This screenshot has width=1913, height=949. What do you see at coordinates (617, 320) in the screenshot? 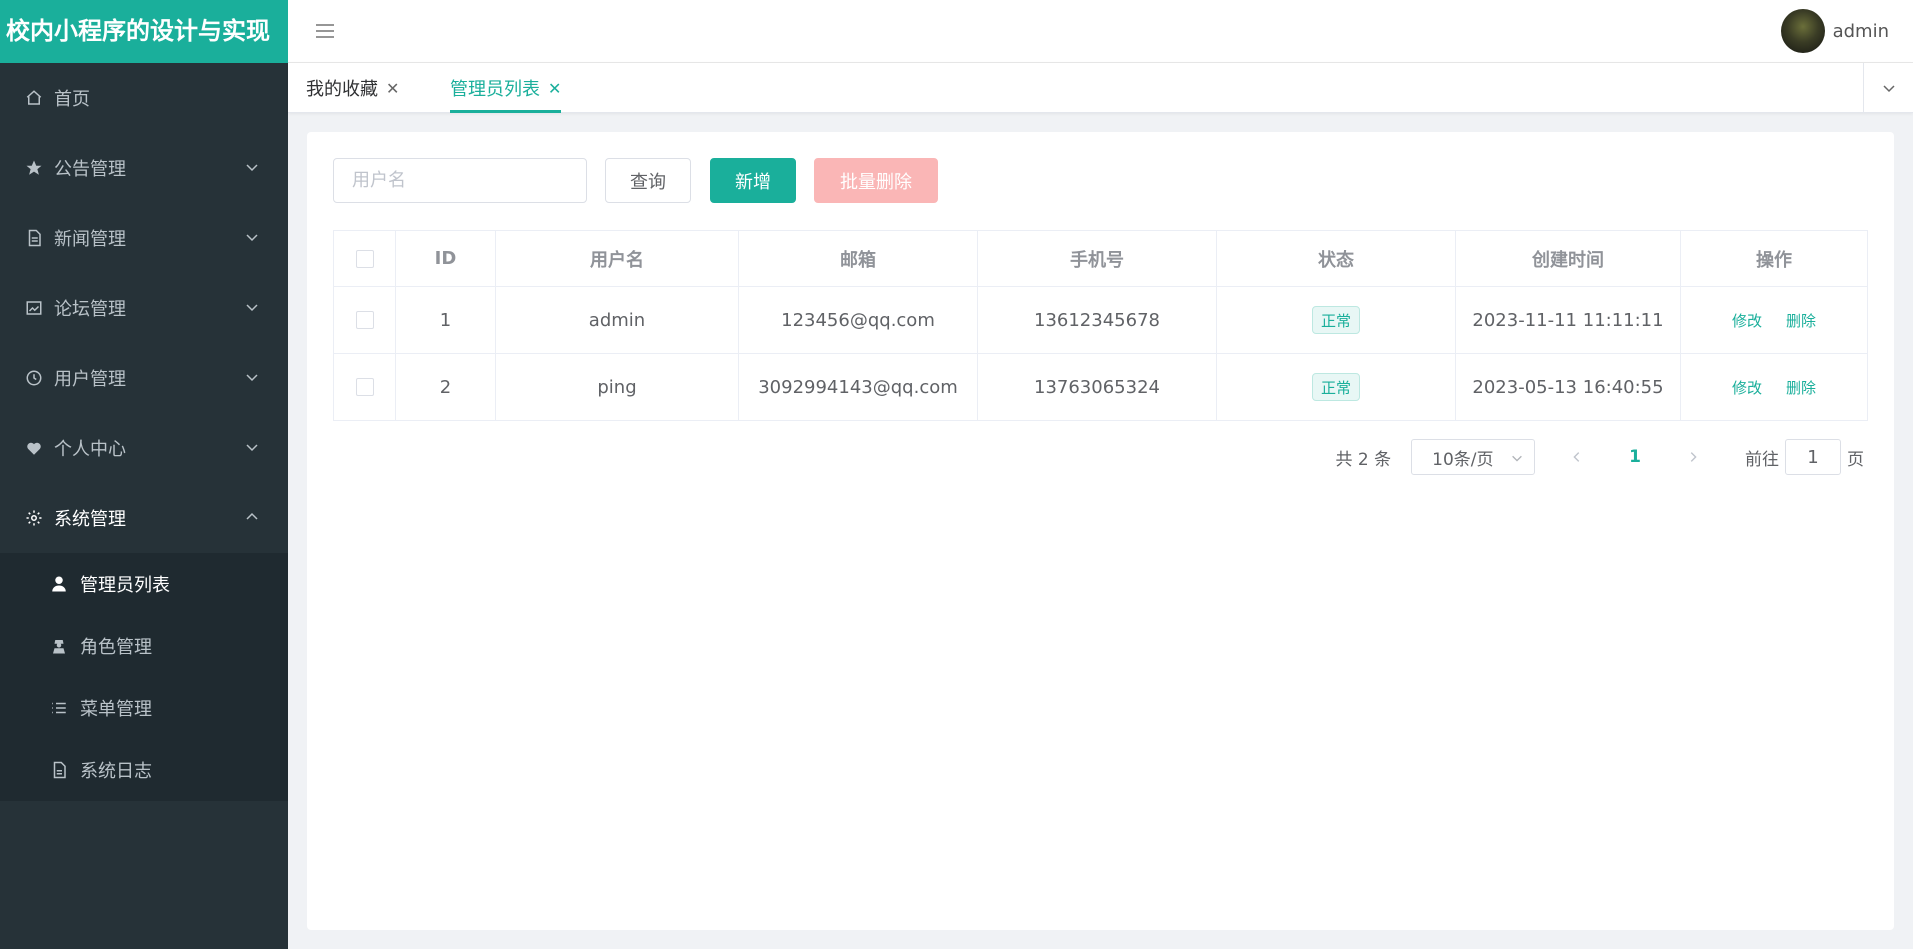
I see `cell-username: admin` at bounding box center [617, 320].